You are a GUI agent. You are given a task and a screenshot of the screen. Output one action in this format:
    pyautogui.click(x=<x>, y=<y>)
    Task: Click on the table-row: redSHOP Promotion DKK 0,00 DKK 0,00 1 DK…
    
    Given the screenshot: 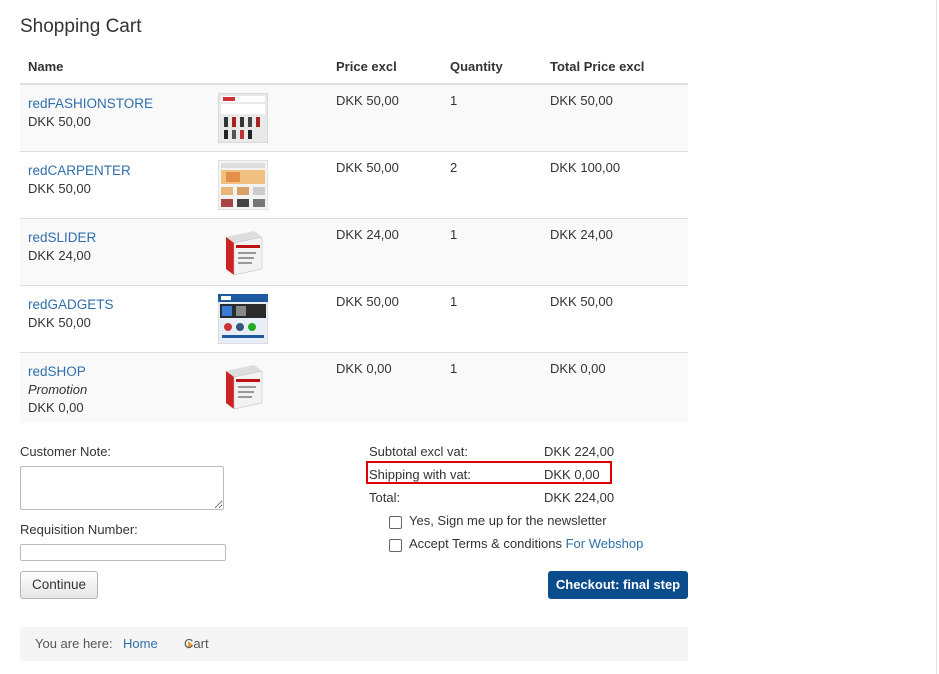 What is the action you would take?
    pyautogui.click(x=354, y=387)
    